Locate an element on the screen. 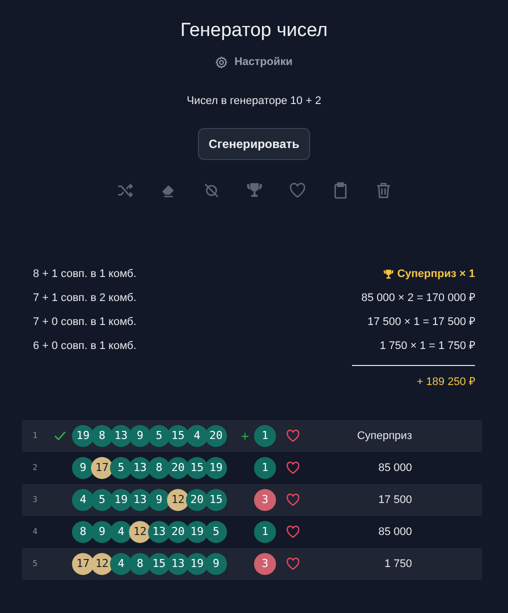 The height and width of the screenshot is (613, 508). row-number: 3 is located at coordinates (35, 500).